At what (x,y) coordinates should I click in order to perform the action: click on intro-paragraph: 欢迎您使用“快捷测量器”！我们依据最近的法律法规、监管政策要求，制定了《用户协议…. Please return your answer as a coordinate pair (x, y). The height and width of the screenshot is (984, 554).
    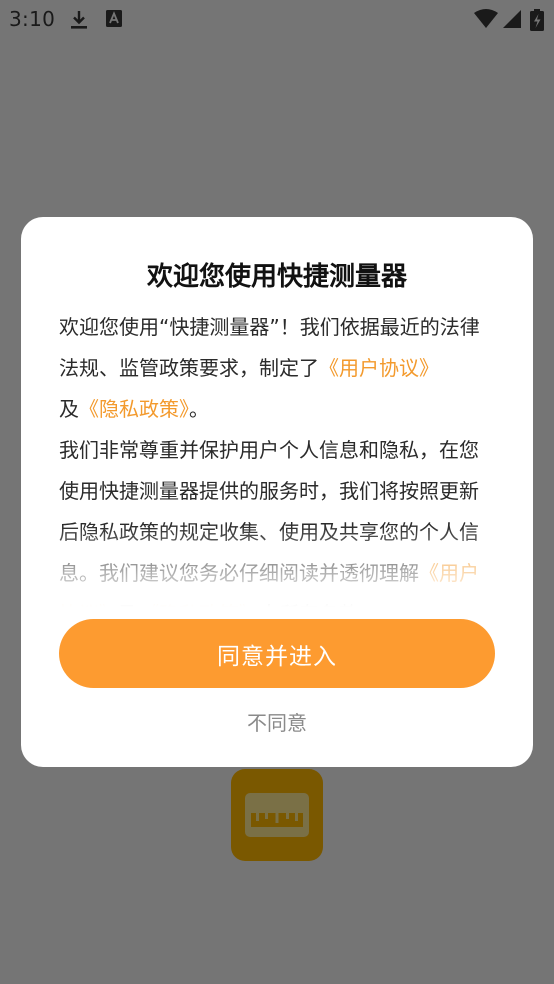
    Looking at the image, I should click on (277, 368).